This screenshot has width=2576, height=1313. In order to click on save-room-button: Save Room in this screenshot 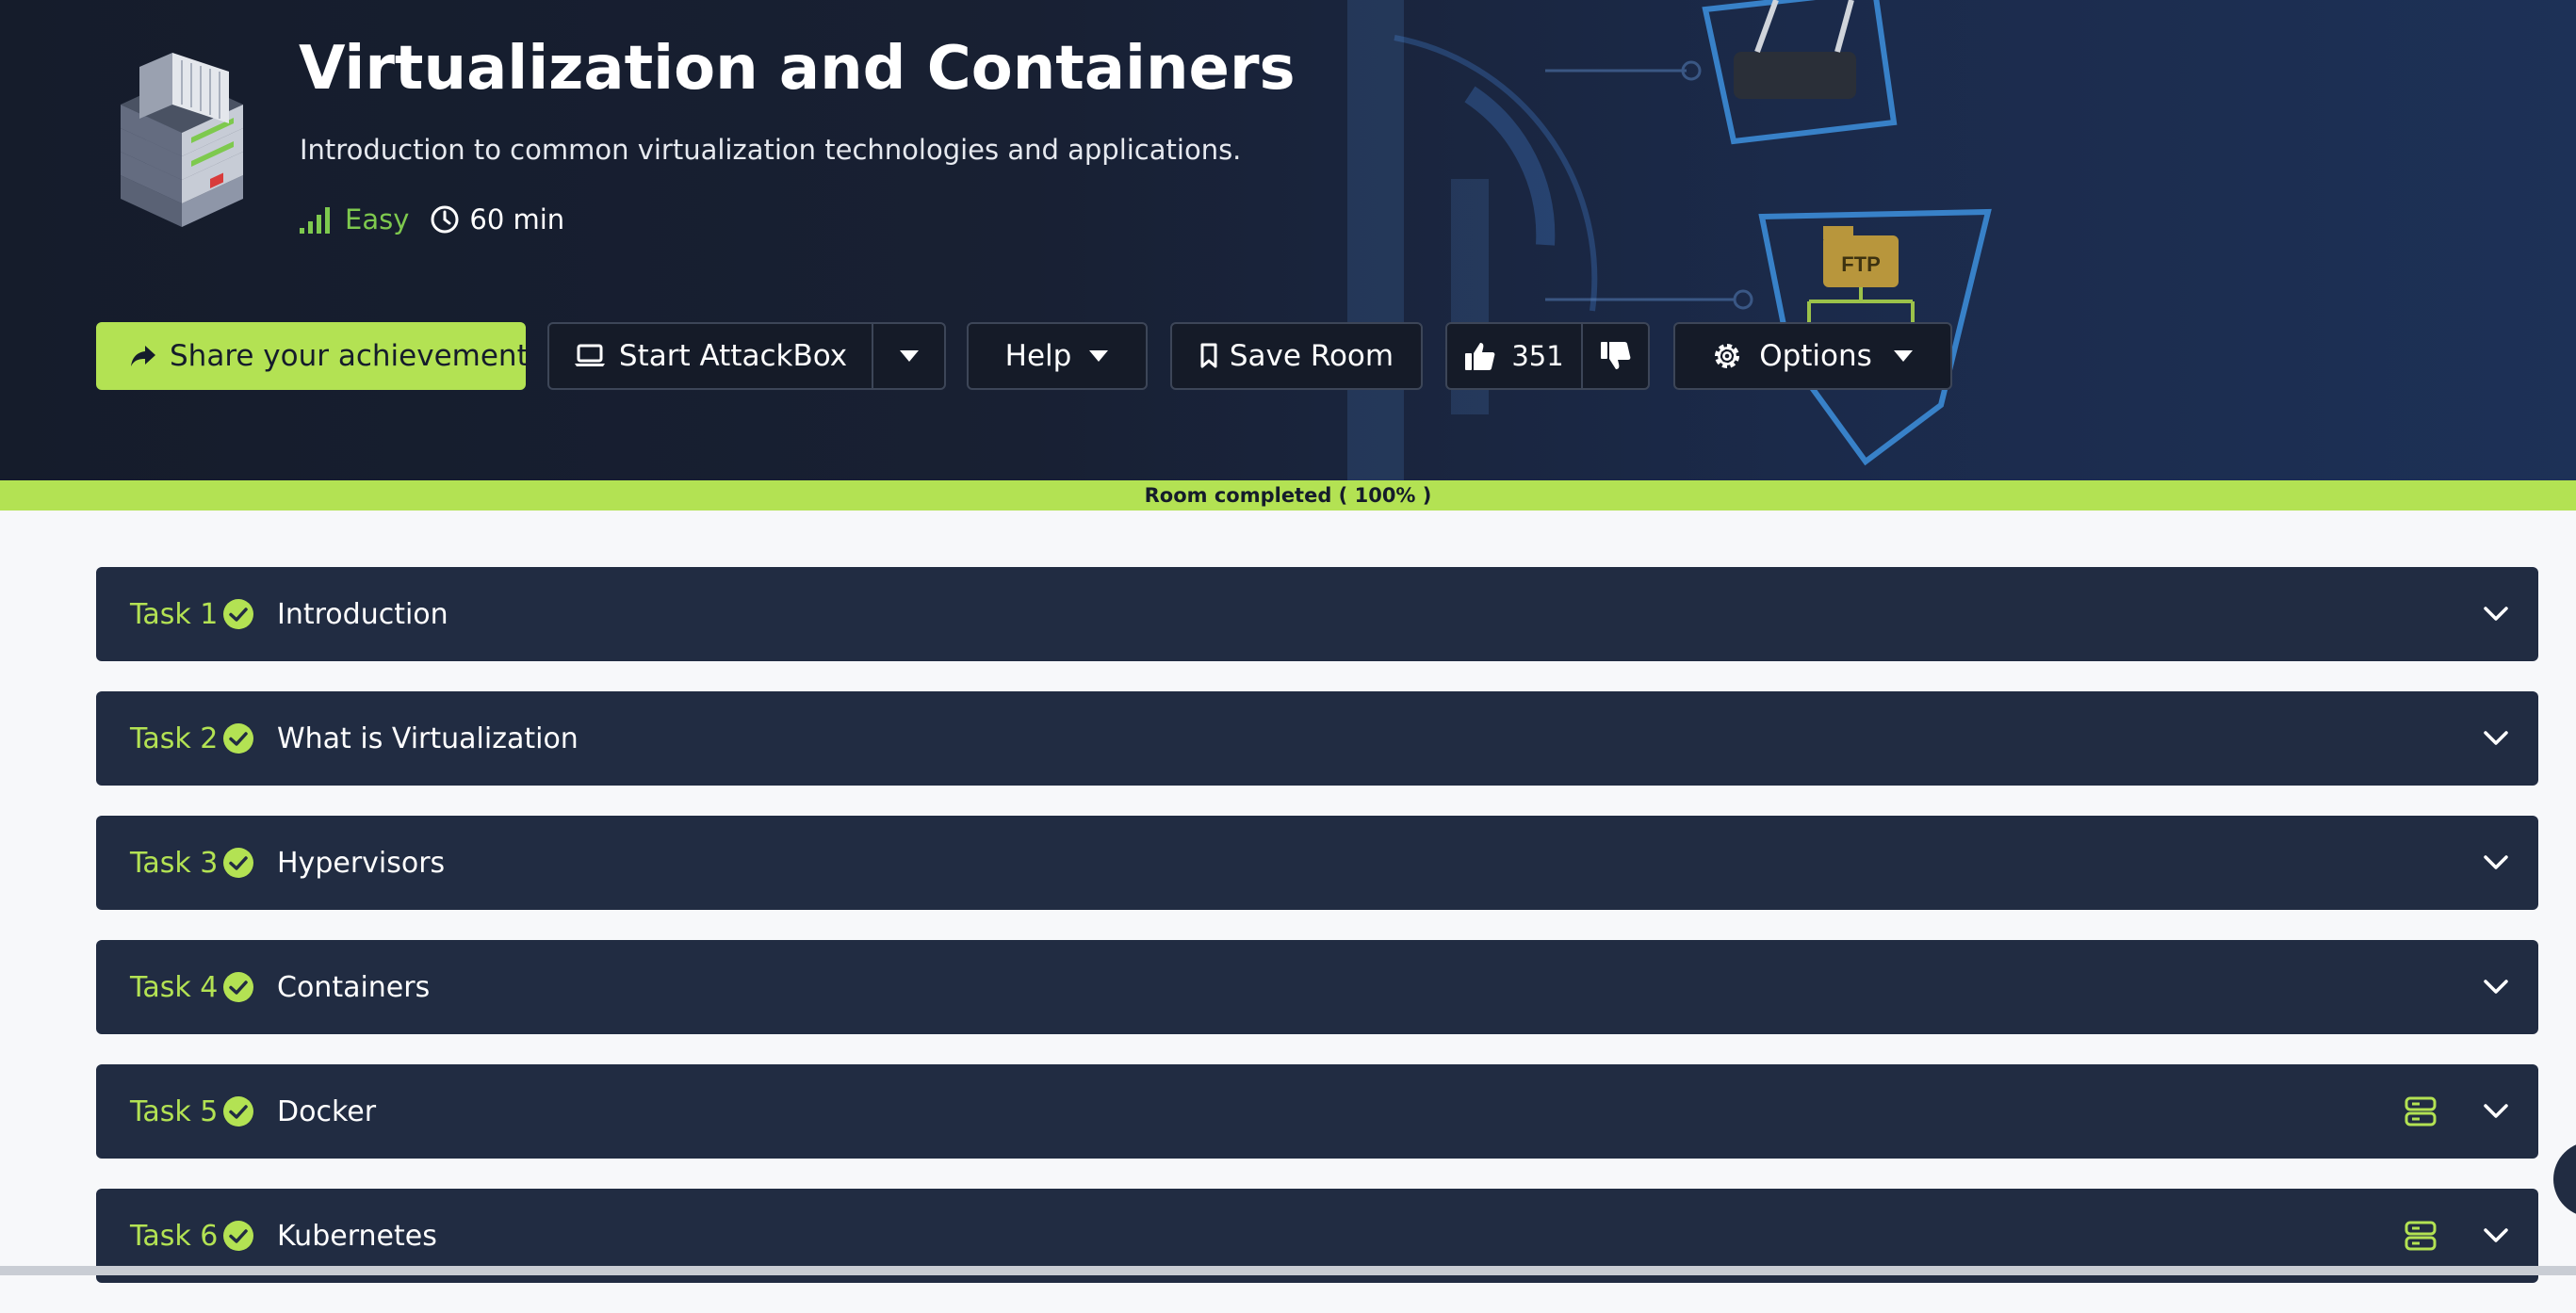, I will do `click(1296, 356)`.